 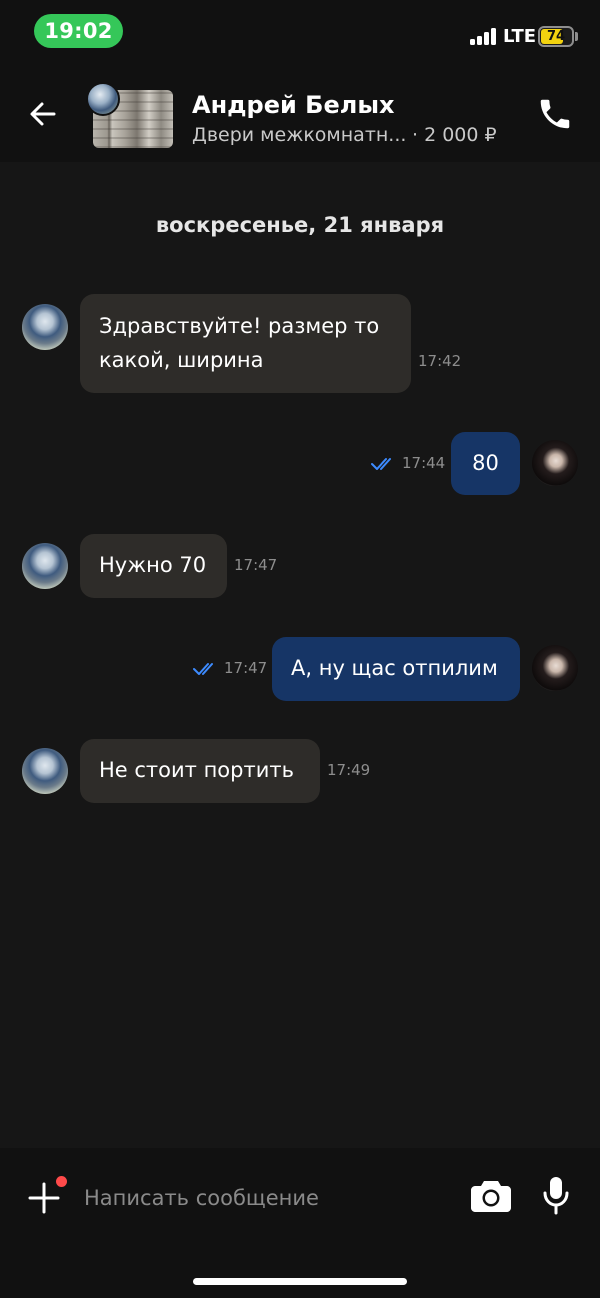 What do you see at coordinates (196, 770) in the screenshot?
I see `message-text: Не стоит портить` at bounding box center [196, 770].